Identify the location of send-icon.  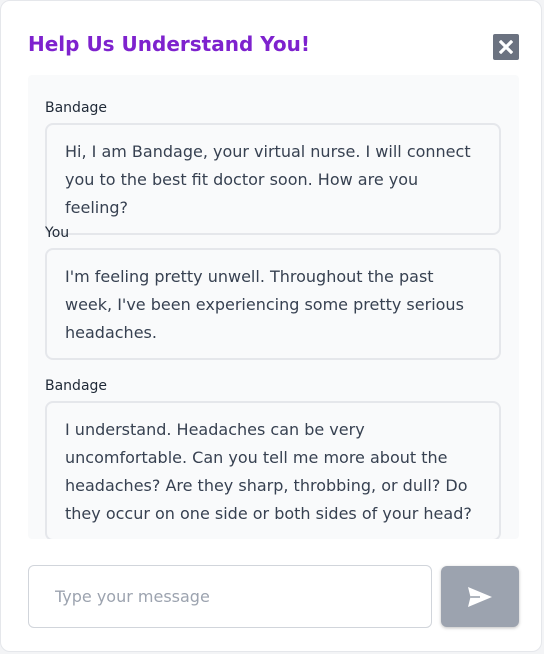
(480, 596).